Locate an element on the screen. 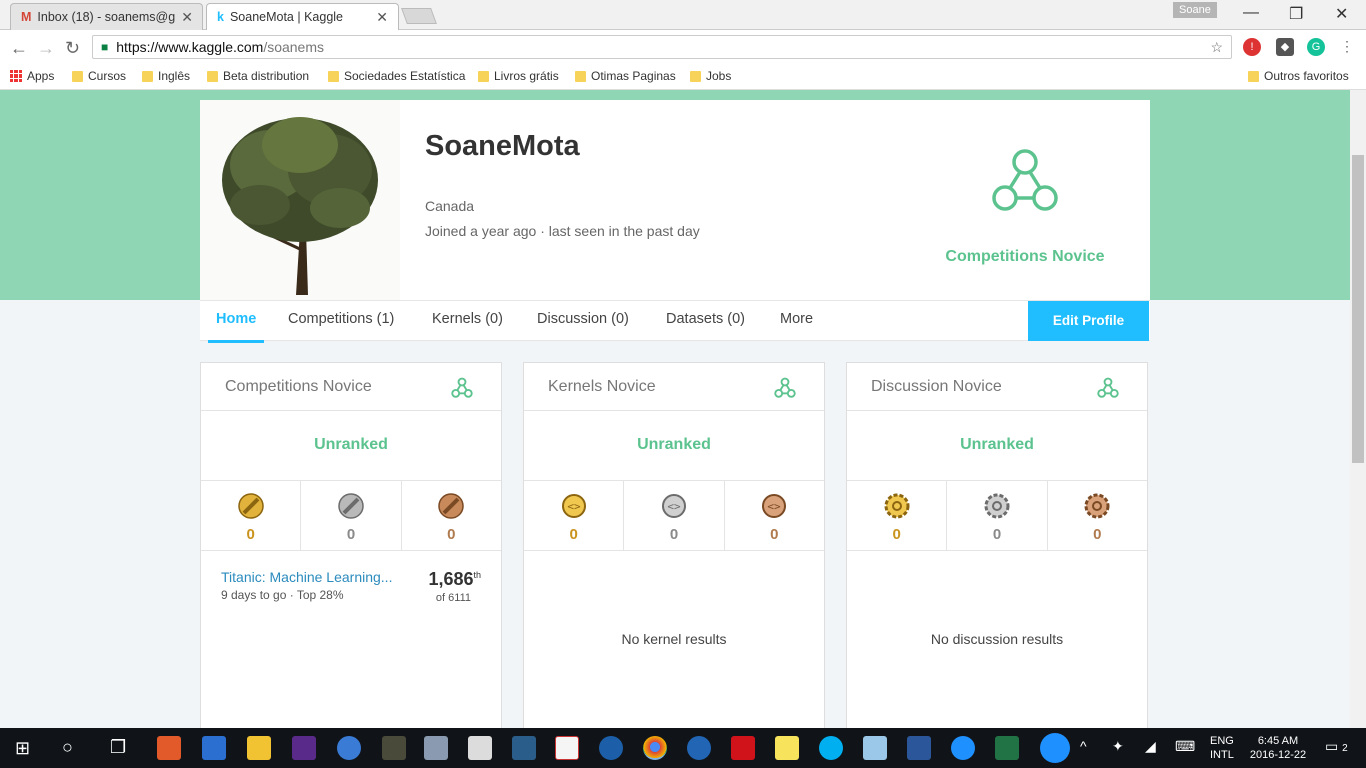  silver-medal: <> 0 is located at coordinates (674, 515).